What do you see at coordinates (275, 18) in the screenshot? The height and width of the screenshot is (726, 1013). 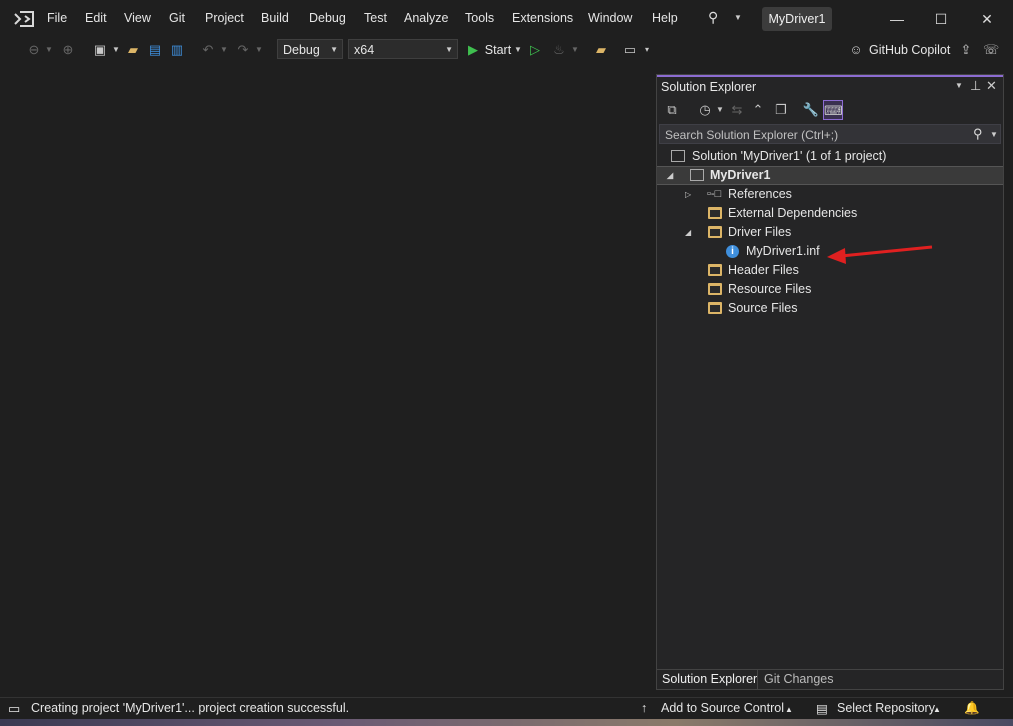 I see `menu-build: Build` at bounding box center [275, 18].